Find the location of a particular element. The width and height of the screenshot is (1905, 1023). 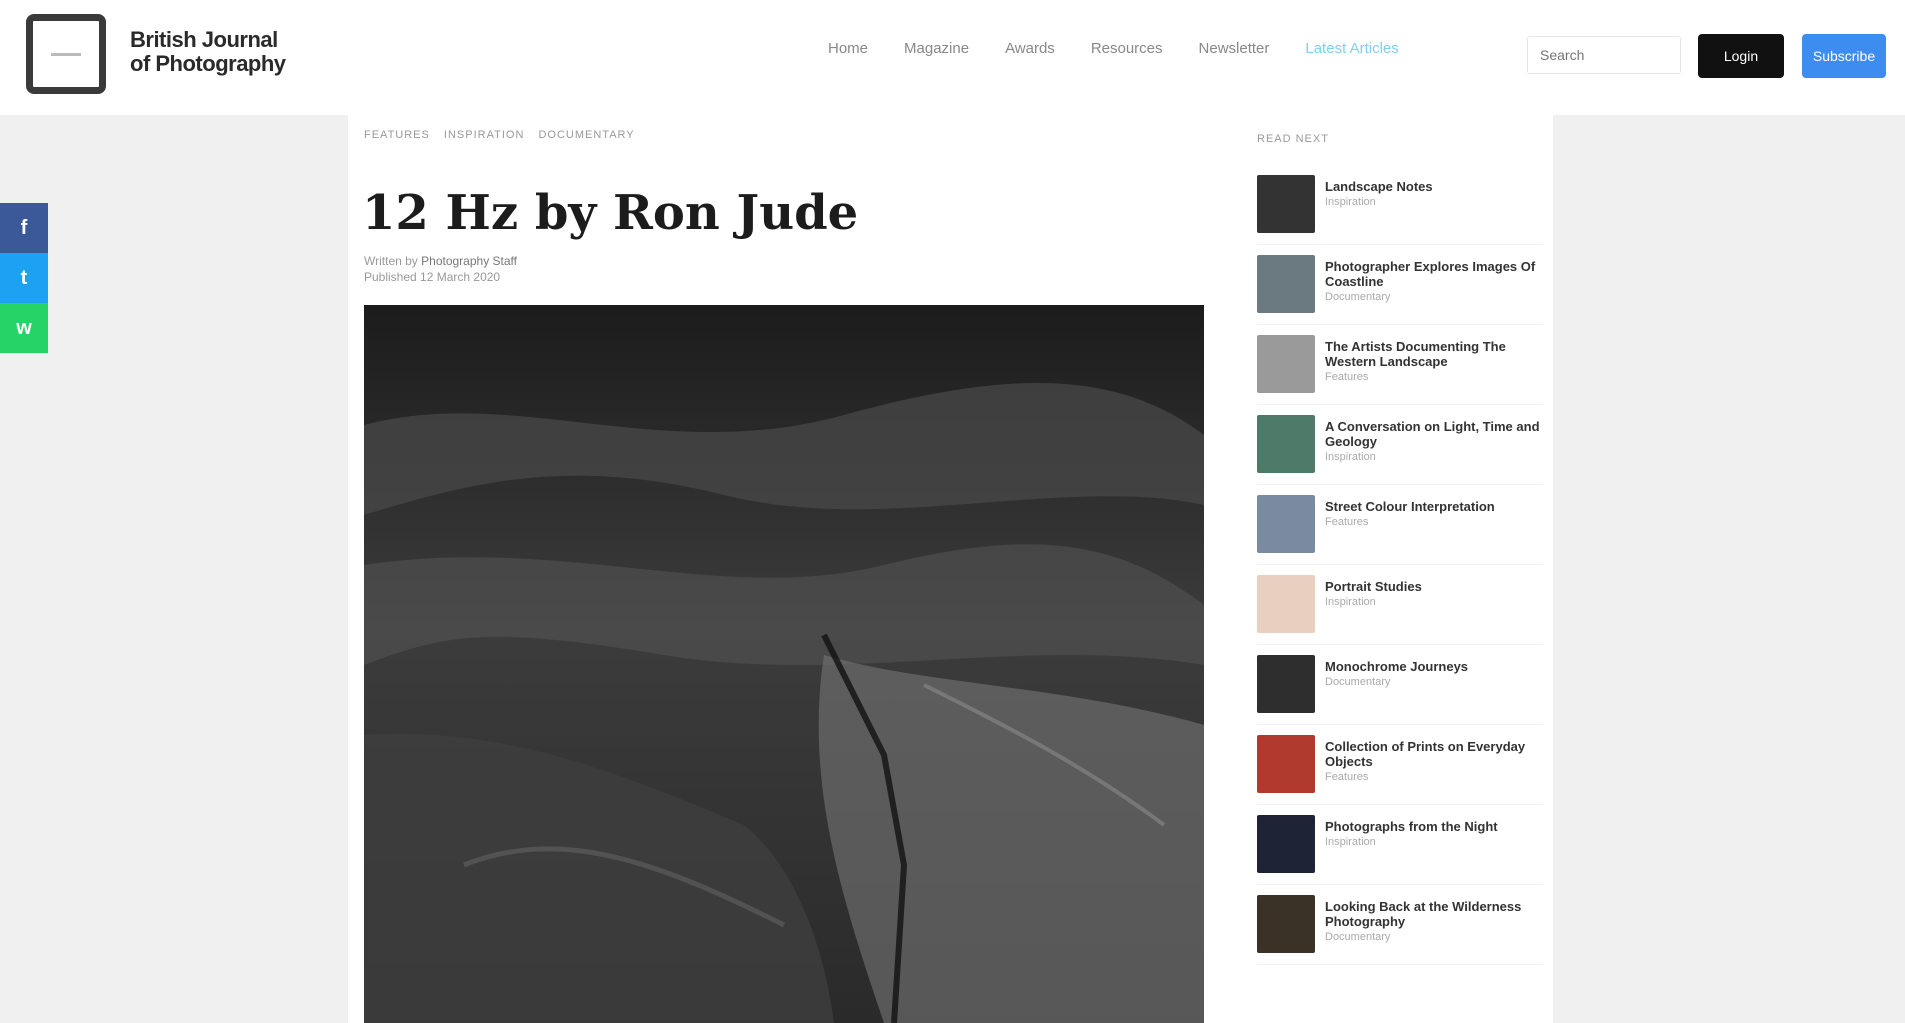

facebook-share-button: f is located at coordinates (24, 228).